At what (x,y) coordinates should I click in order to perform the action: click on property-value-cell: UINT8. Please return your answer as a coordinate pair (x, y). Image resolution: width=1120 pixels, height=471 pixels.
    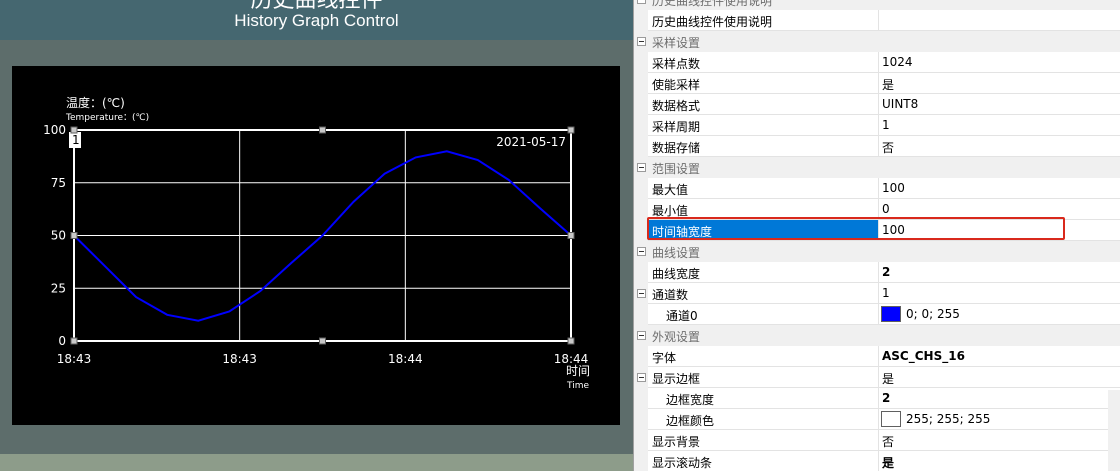
    Looking at the image, I should click on (999, 104).